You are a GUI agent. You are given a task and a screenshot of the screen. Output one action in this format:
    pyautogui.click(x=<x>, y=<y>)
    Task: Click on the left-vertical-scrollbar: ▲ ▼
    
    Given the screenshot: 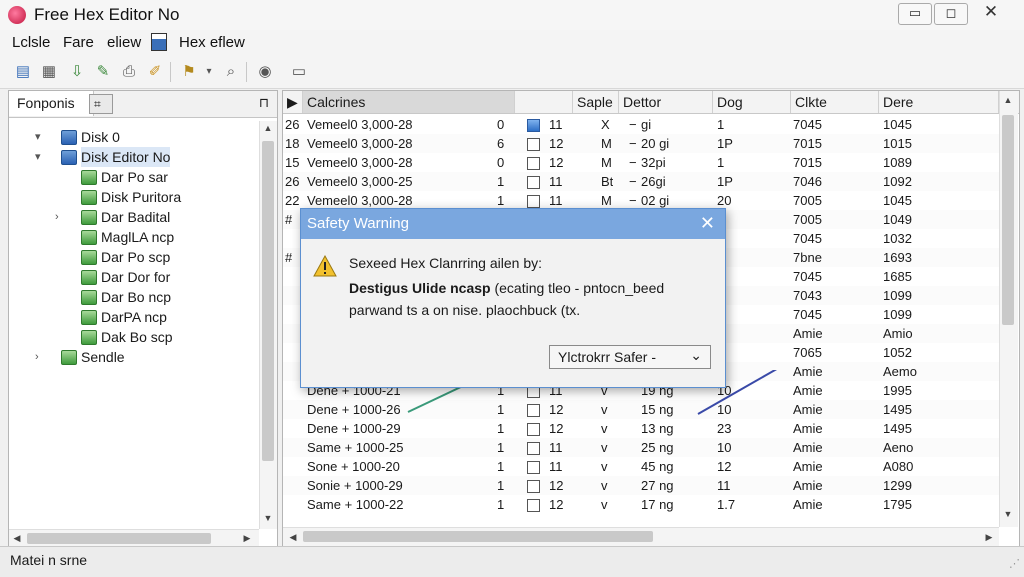 What is the action you would take?
    pyautogui.click(x=268, y=325)
    